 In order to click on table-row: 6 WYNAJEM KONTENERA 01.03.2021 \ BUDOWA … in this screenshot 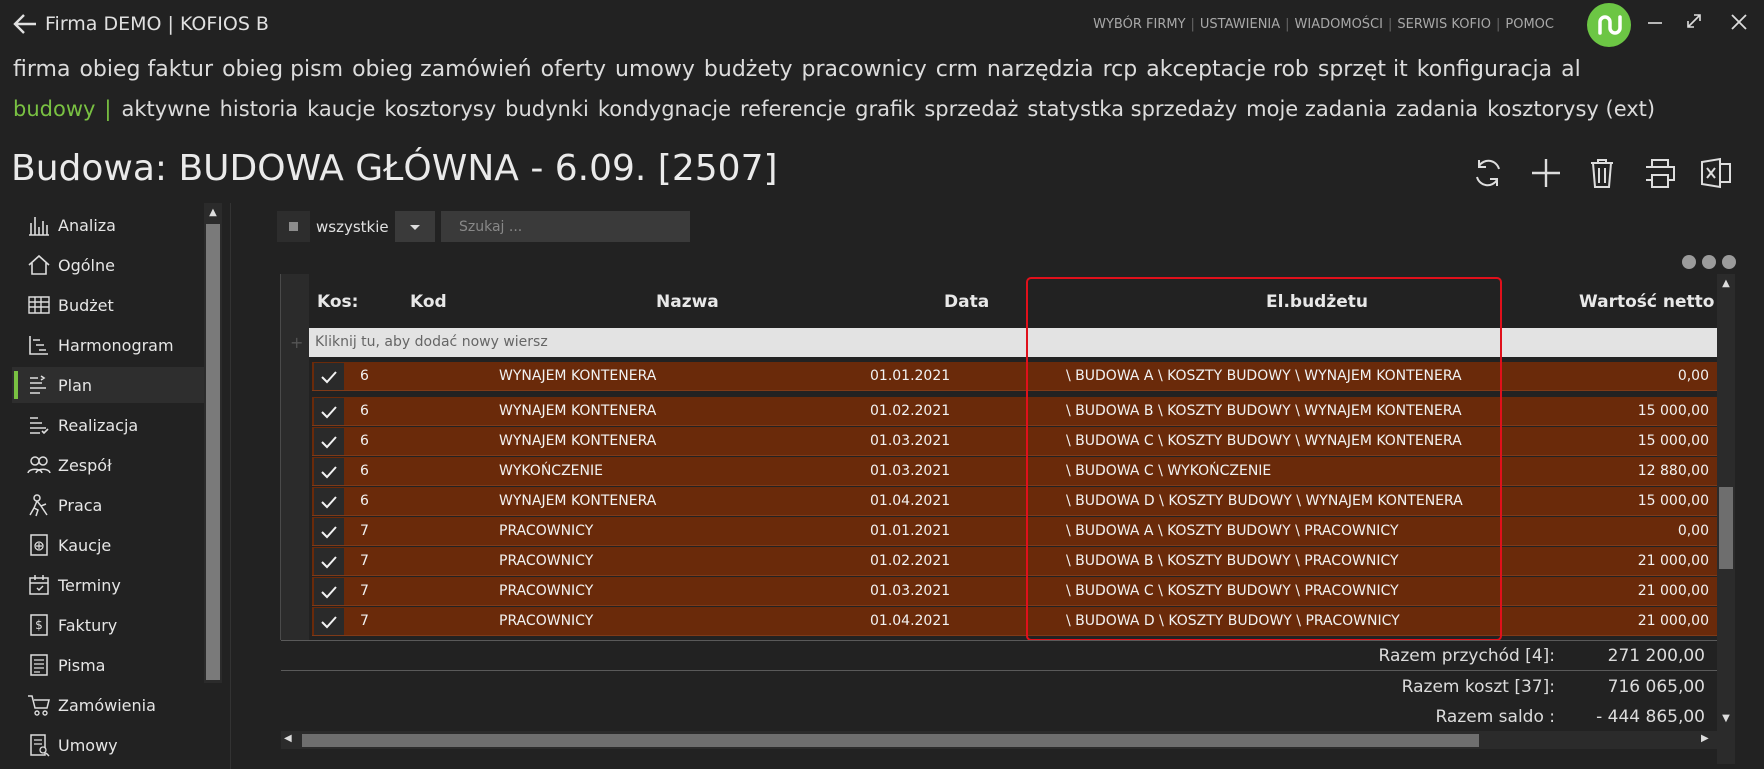, I will do `click(1014, 441)`.